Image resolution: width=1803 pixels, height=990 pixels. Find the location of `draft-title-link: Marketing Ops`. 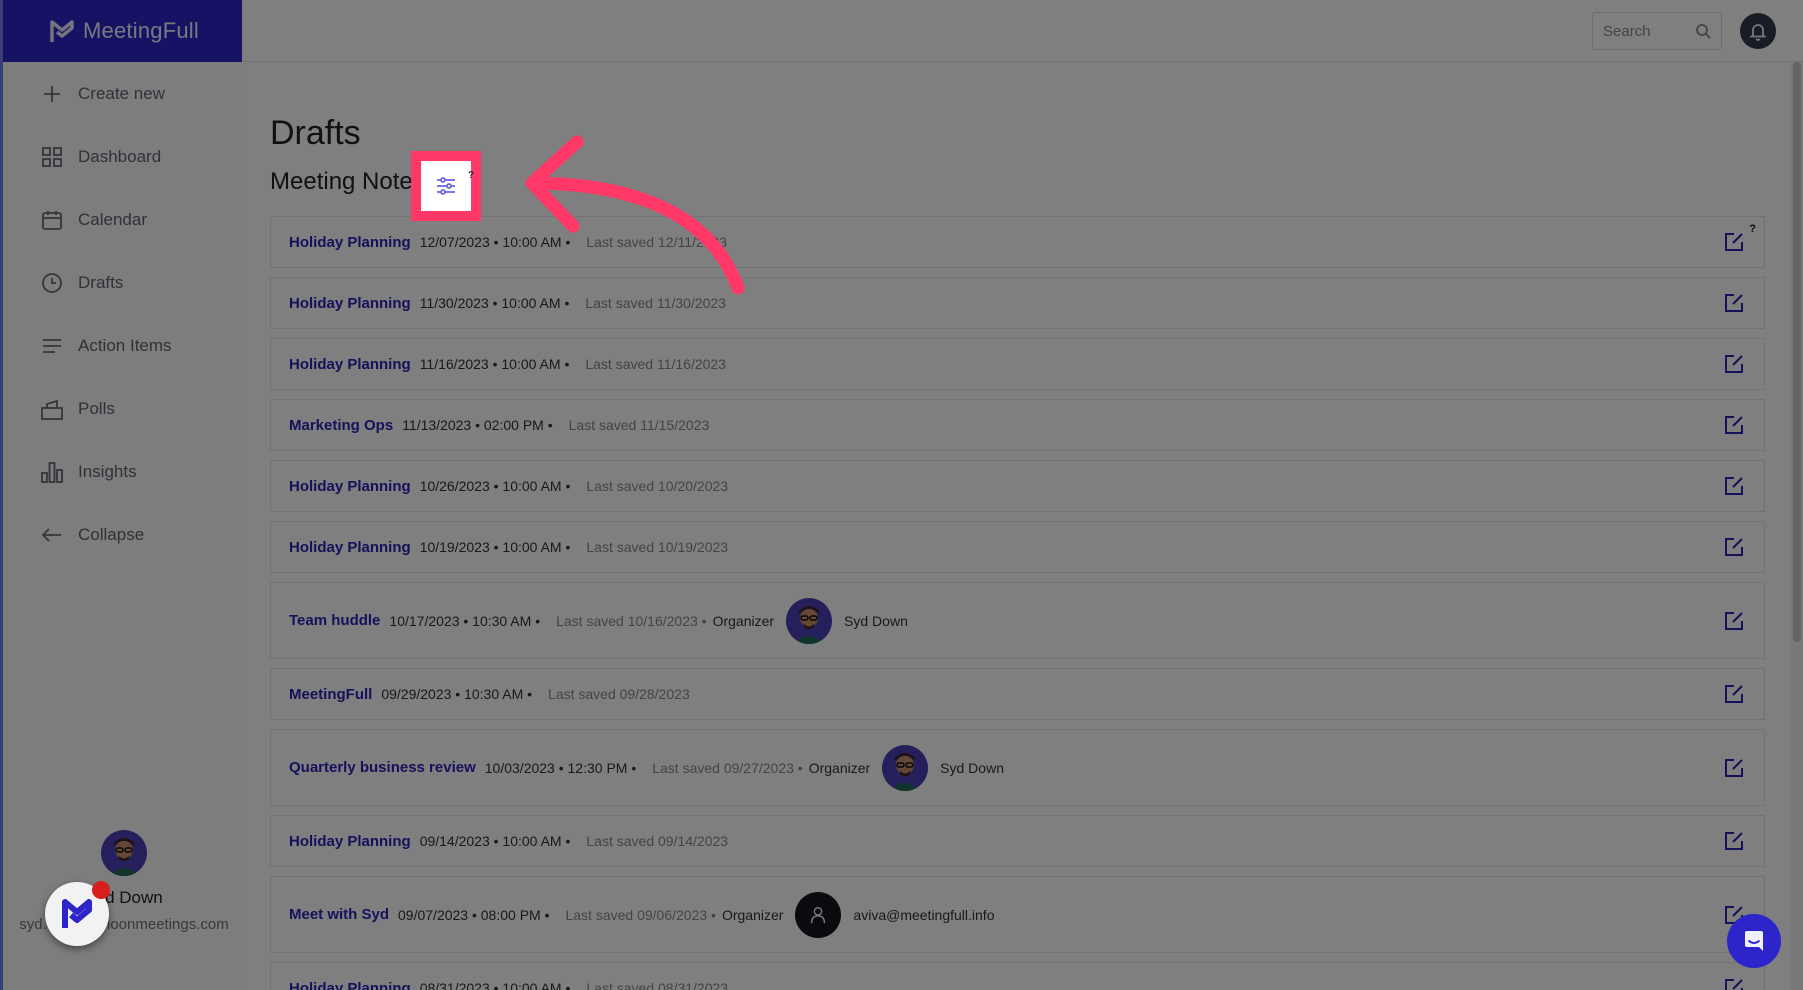

draft-title-link: Marketing Ops is located at coordinates (341, 425).